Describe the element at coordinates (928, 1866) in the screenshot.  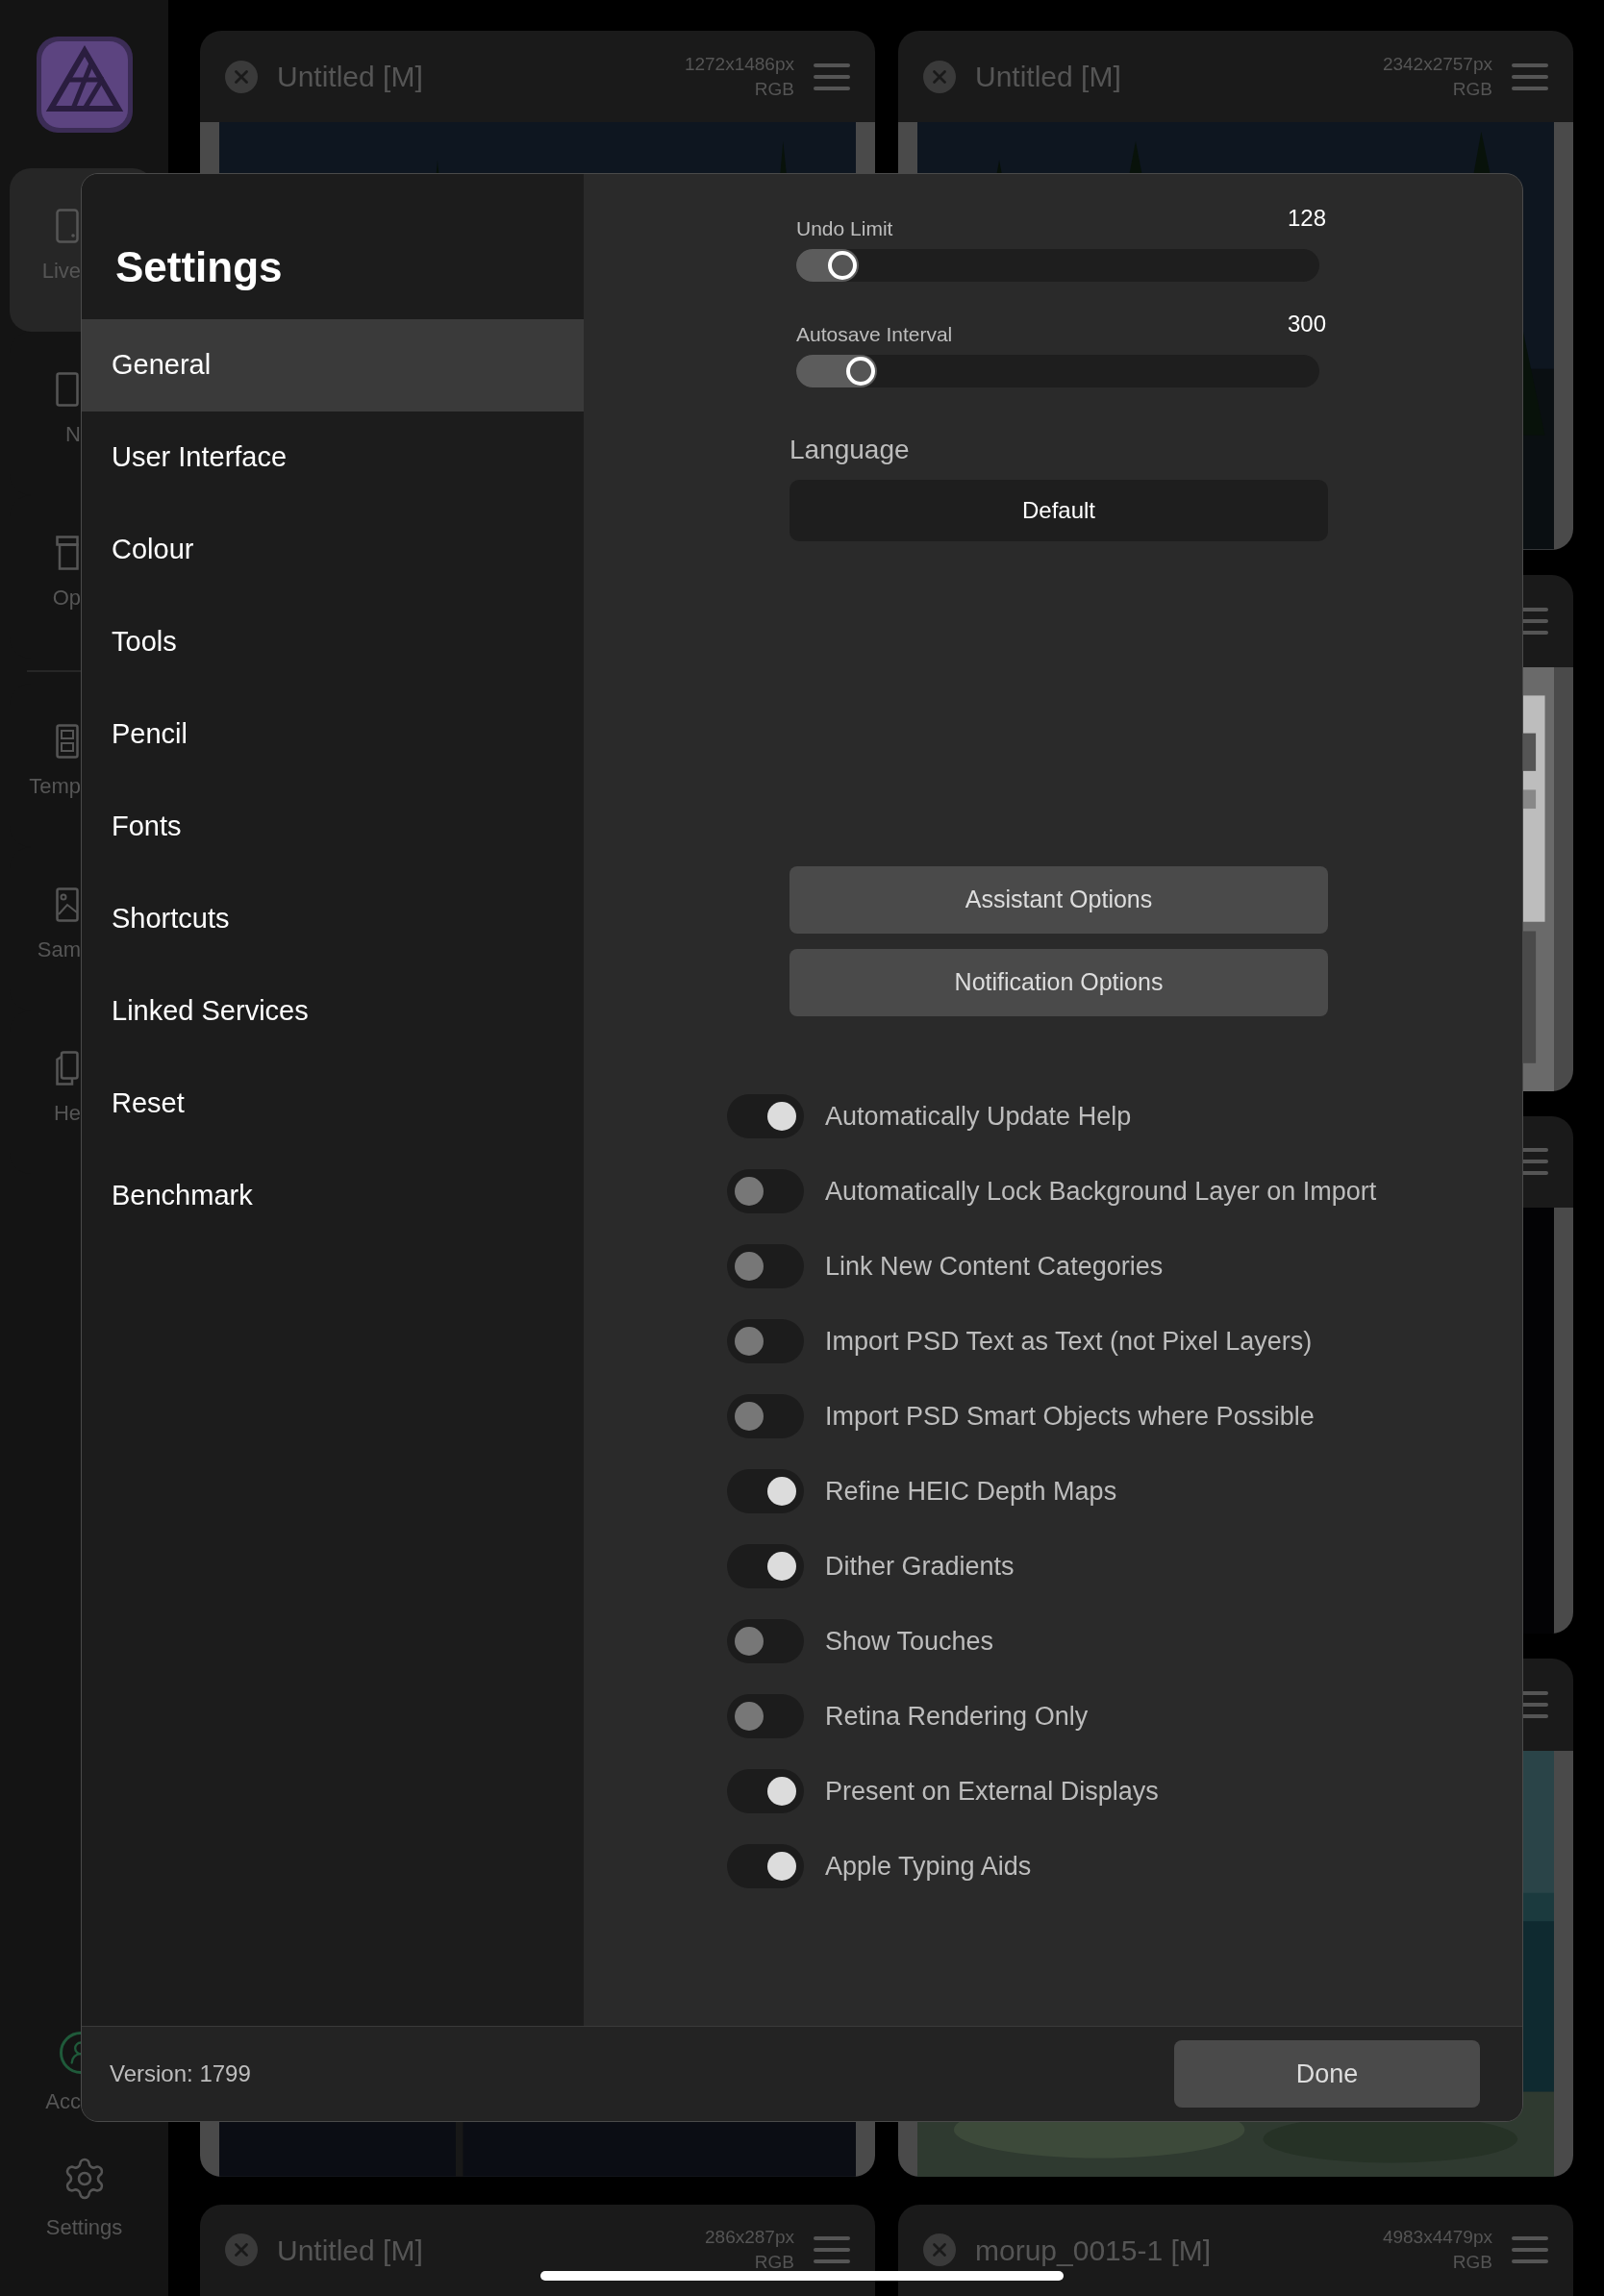
I see `toggle-label: Apple Typing Aids` at that location.